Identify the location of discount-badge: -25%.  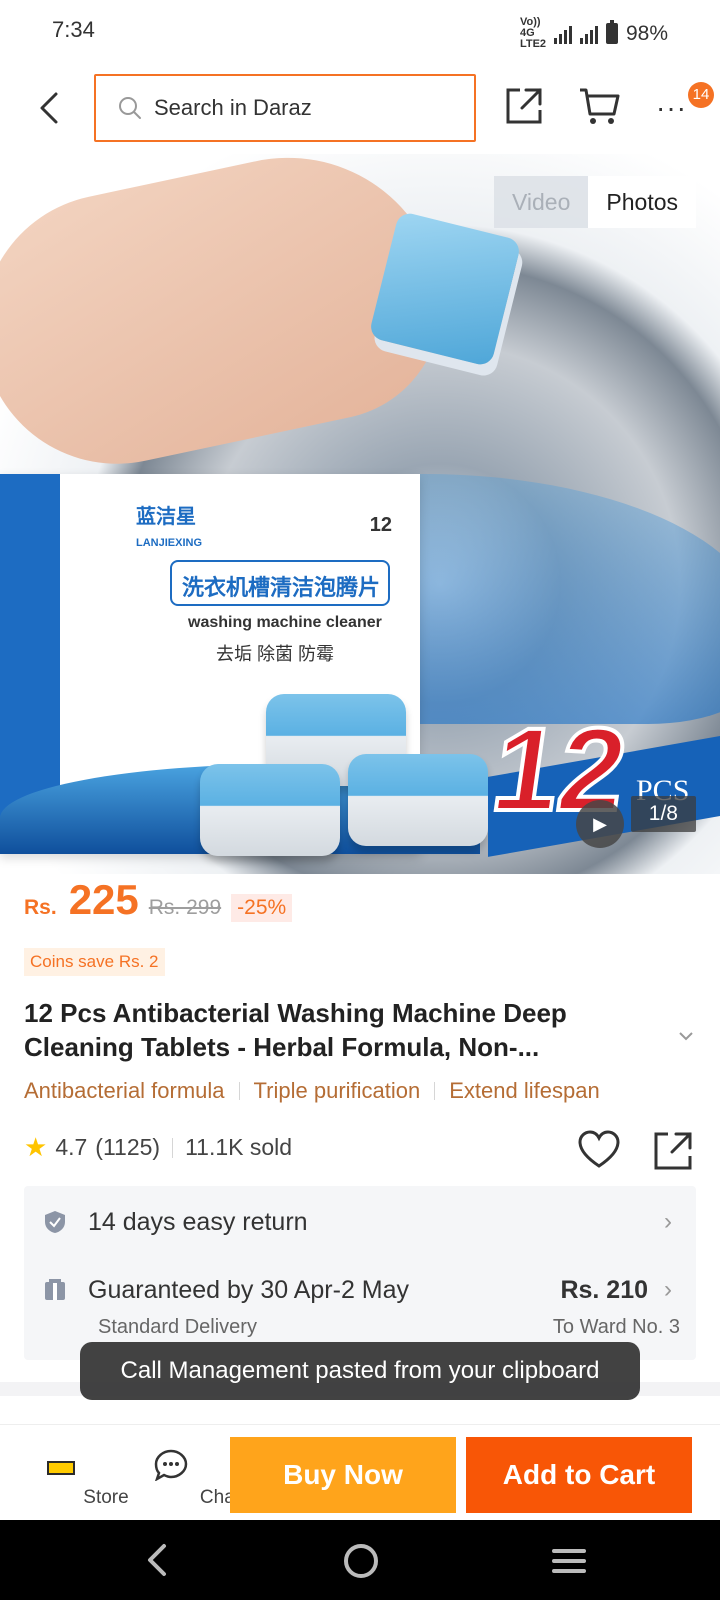
(262, 908).